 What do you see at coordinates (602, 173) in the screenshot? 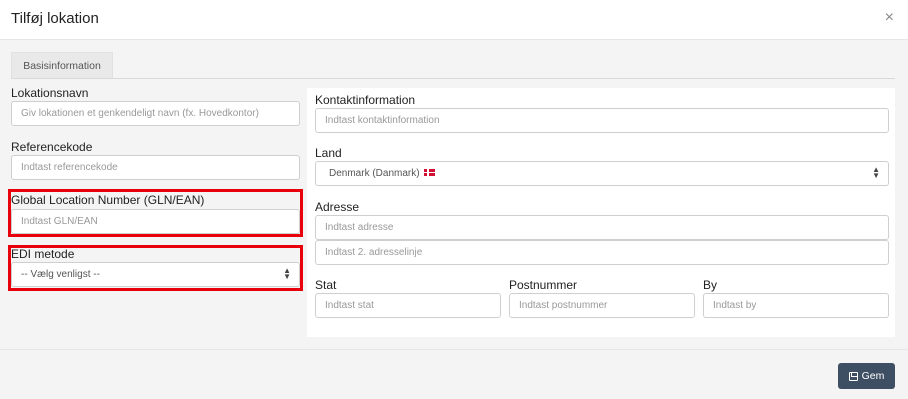
I see `country-select: Denmark (Danmark) ▲ ▼` at bounding box center [602, 173].